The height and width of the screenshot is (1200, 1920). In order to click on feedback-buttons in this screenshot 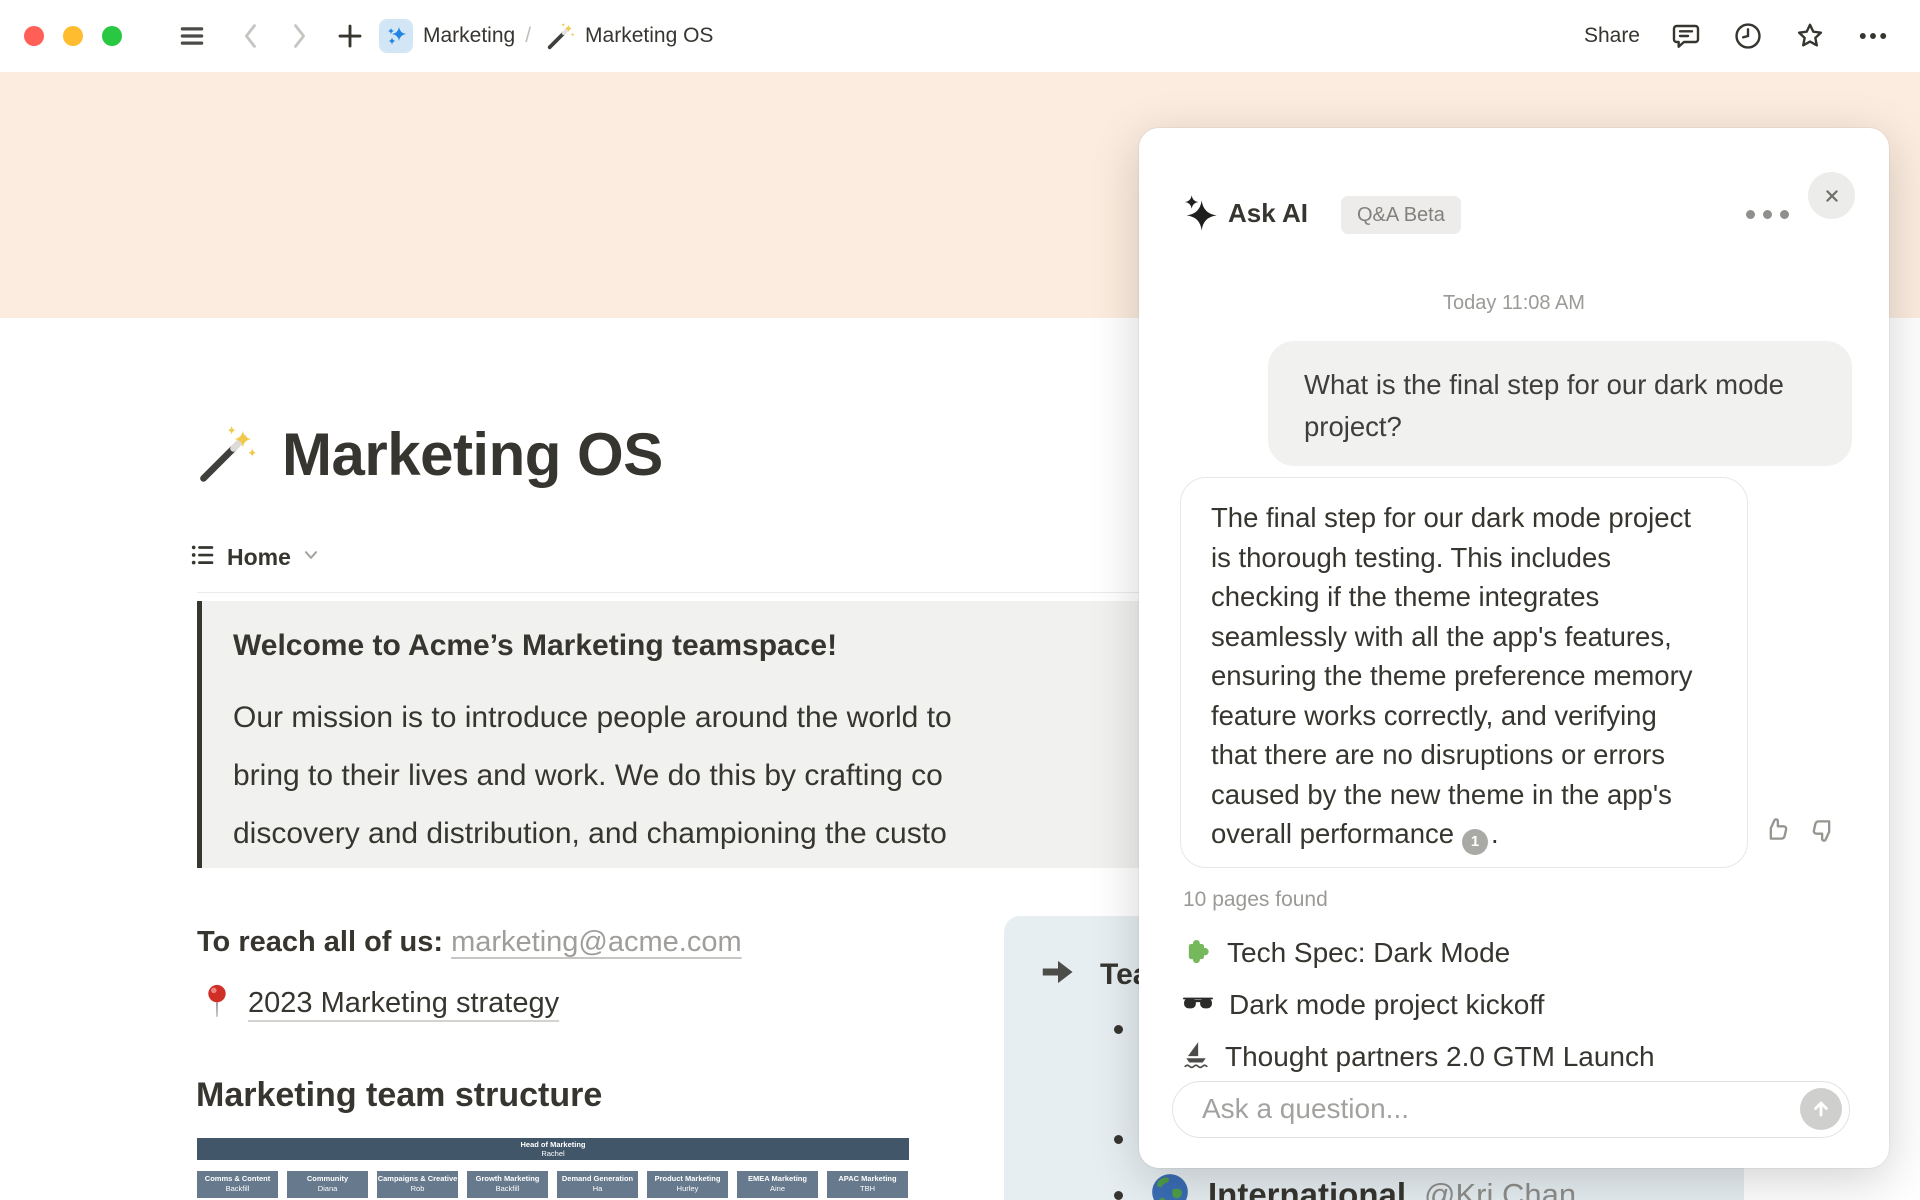, I will do `click(1800, 830)`.